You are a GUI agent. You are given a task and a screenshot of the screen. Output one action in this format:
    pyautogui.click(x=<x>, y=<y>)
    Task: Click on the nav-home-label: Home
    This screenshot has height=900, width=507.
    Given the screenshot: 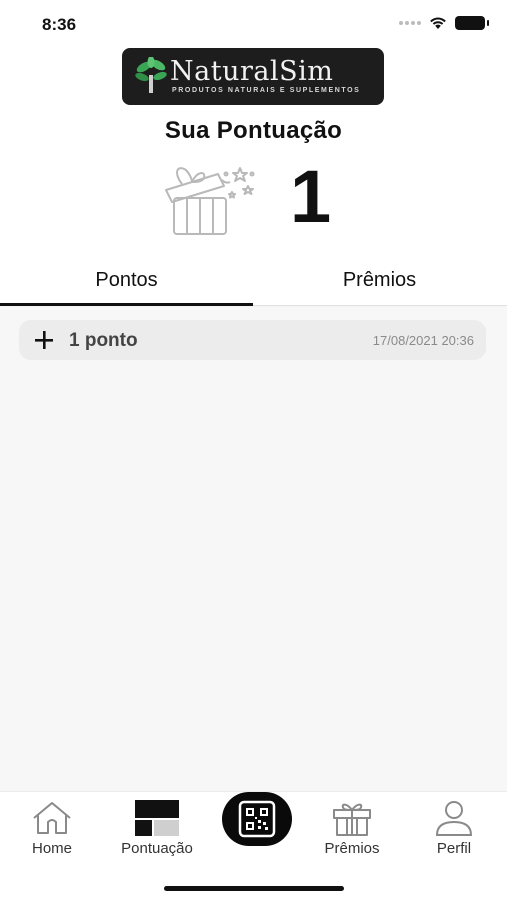 What is the action you would take?
    pyautogui.click(x=51, y=848)
    